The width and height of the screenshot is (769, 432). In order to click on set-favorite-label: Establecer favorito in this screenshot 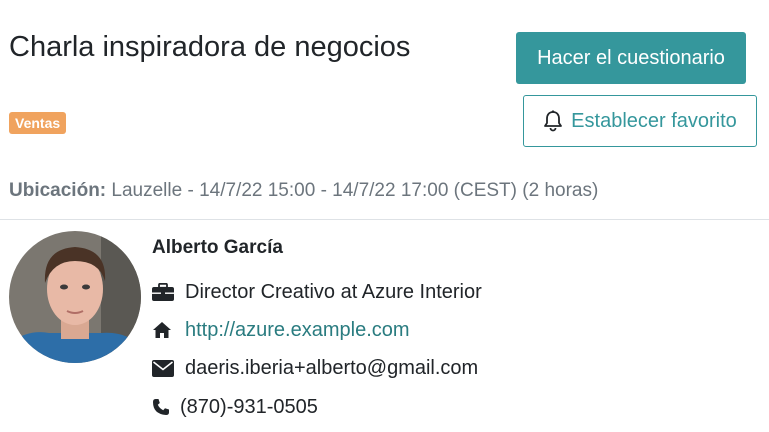, I will do `click(654, 120)`.